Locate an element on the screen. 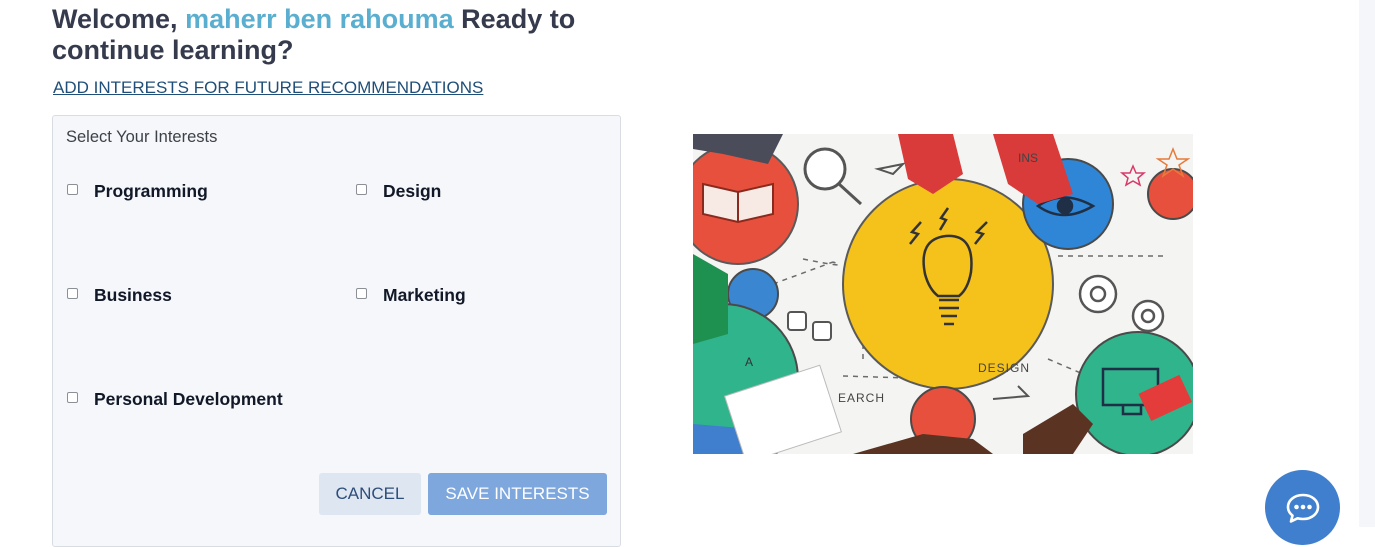 Image resolution: width=1375 pixels, height=547 pixels. interest-label: Personal Development is located at coordinates (188, 399).